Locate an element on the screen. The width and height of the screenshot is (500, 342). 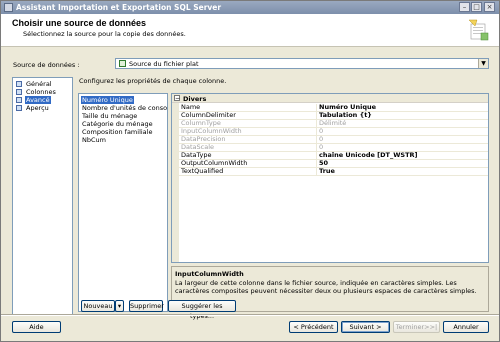
page-title: Choisir une source de données is located at coordinates (79, 23).